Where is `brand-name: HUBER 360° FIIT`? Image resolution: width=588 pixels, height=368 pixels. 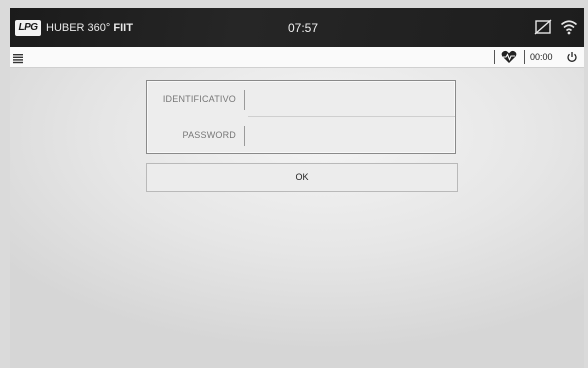
brand-name: HUBER 360° FIIT is located at coordinates (89, 28).